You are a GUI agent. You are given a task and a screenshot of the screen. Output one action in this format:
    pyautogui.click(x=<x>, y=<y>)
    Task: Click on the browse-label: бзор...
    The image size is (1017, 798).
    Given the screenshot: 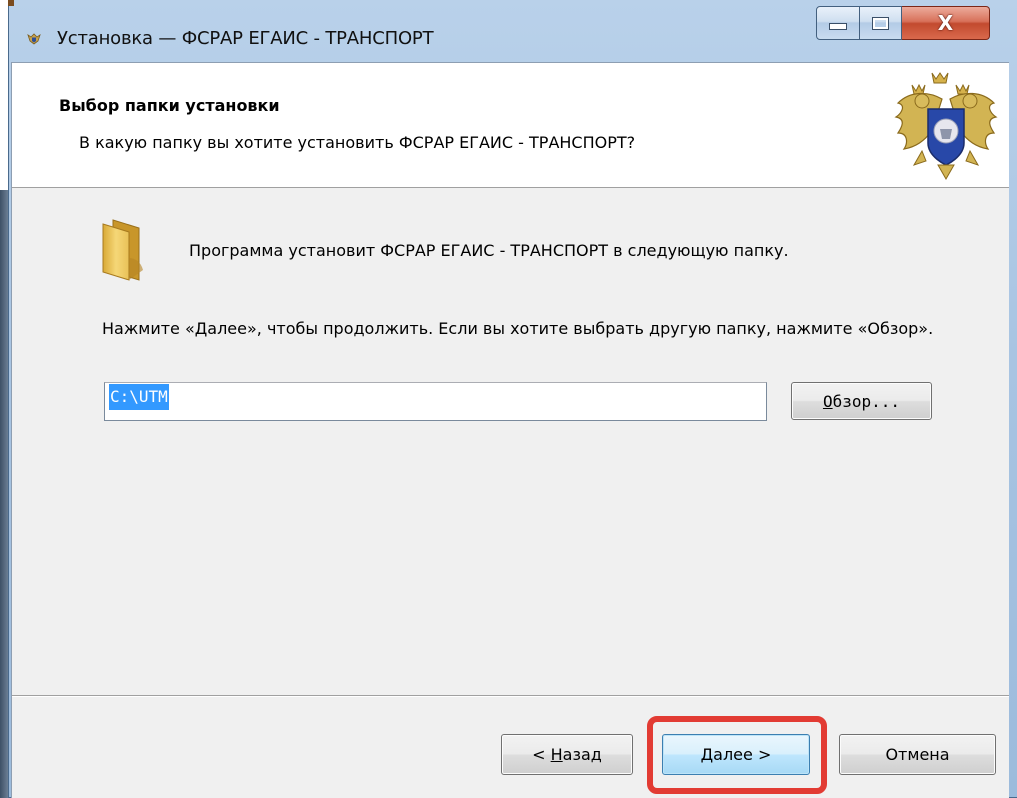 What is the action you would take?
    pyautogui.click(x=866, y=401)
    